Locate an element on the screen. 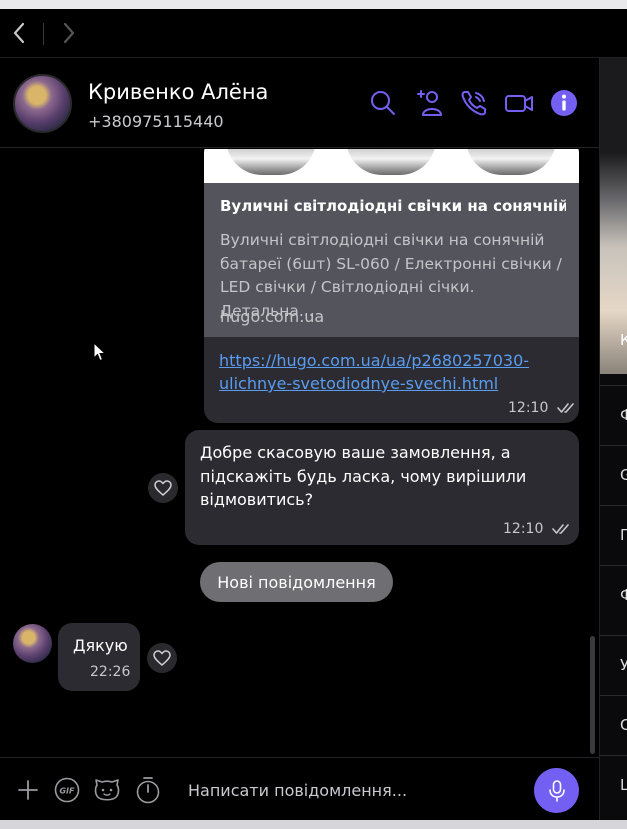 Image resolution: width=627 pixels, height=829 pixels. svg-text: GIF is located at coordinates (67, 791).